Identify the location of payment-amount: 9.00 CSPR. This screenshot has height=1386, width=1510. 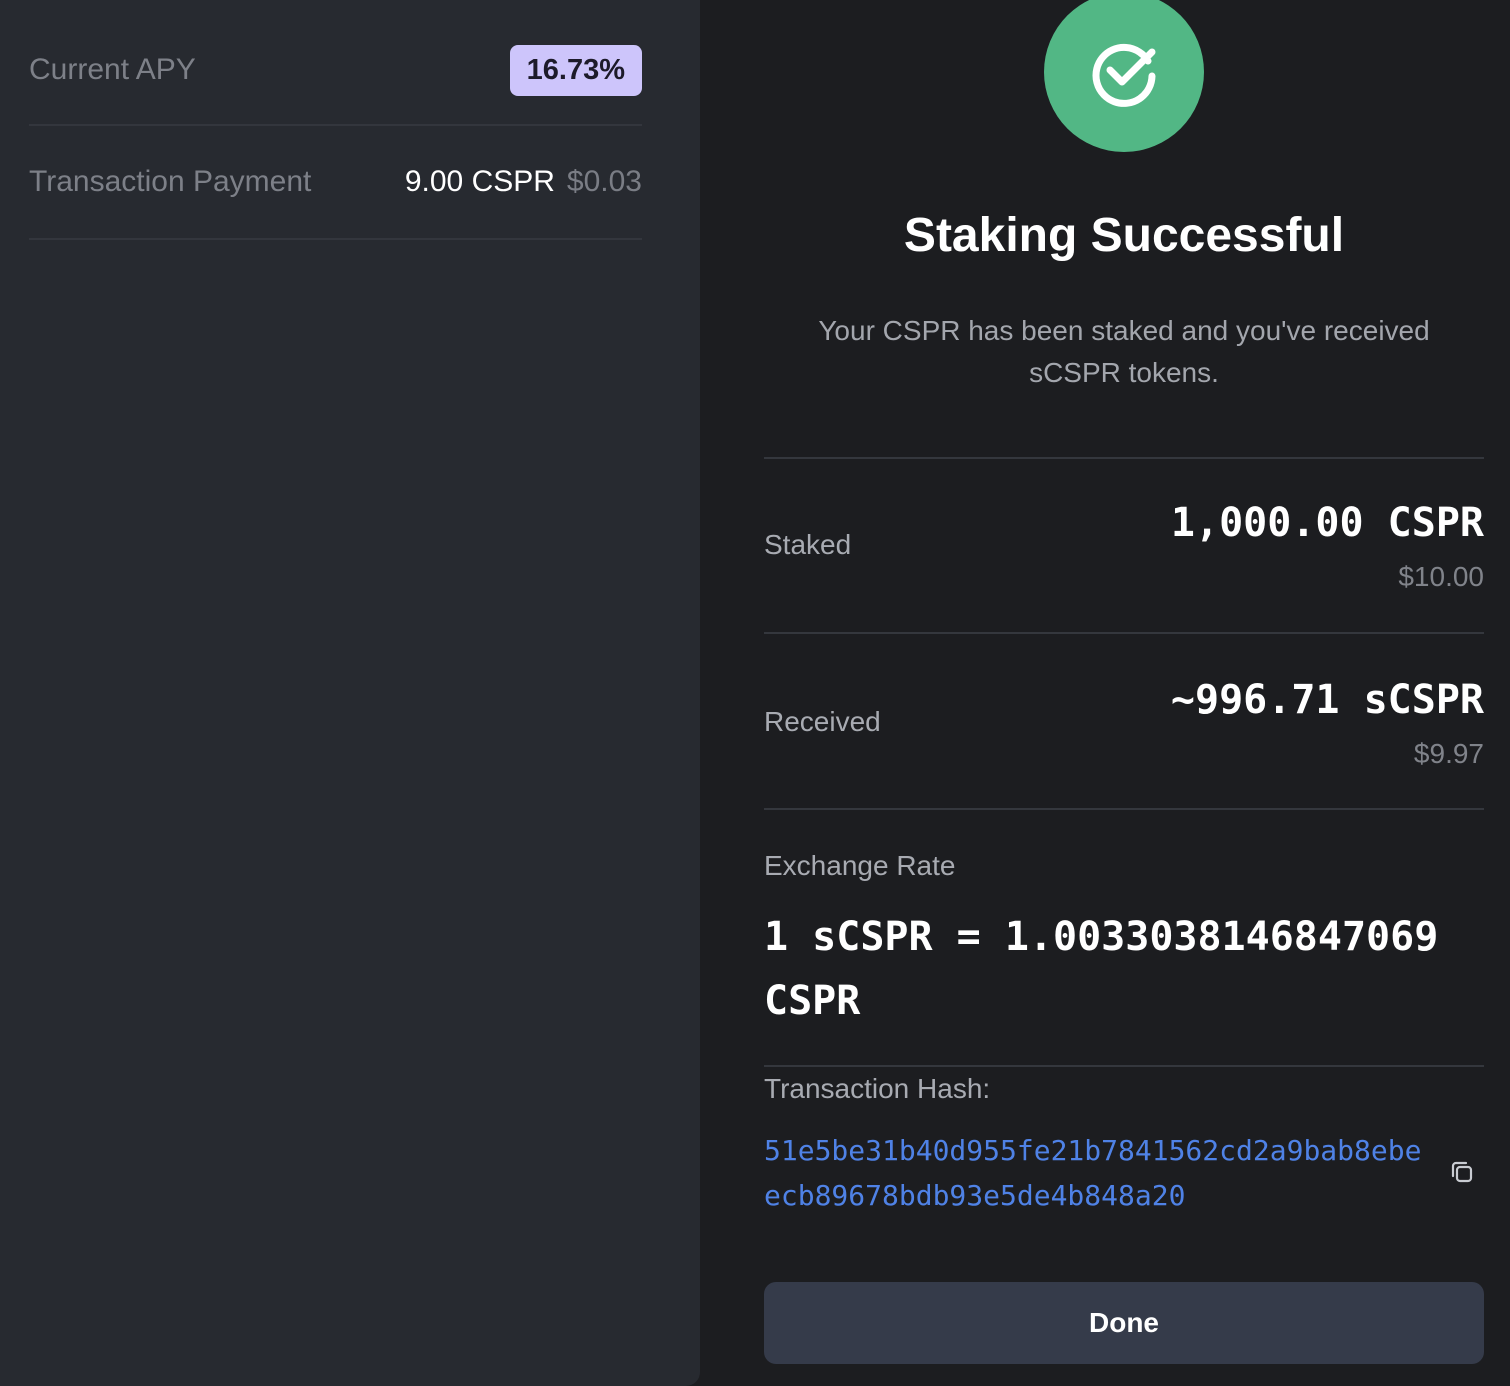
(479, 181).